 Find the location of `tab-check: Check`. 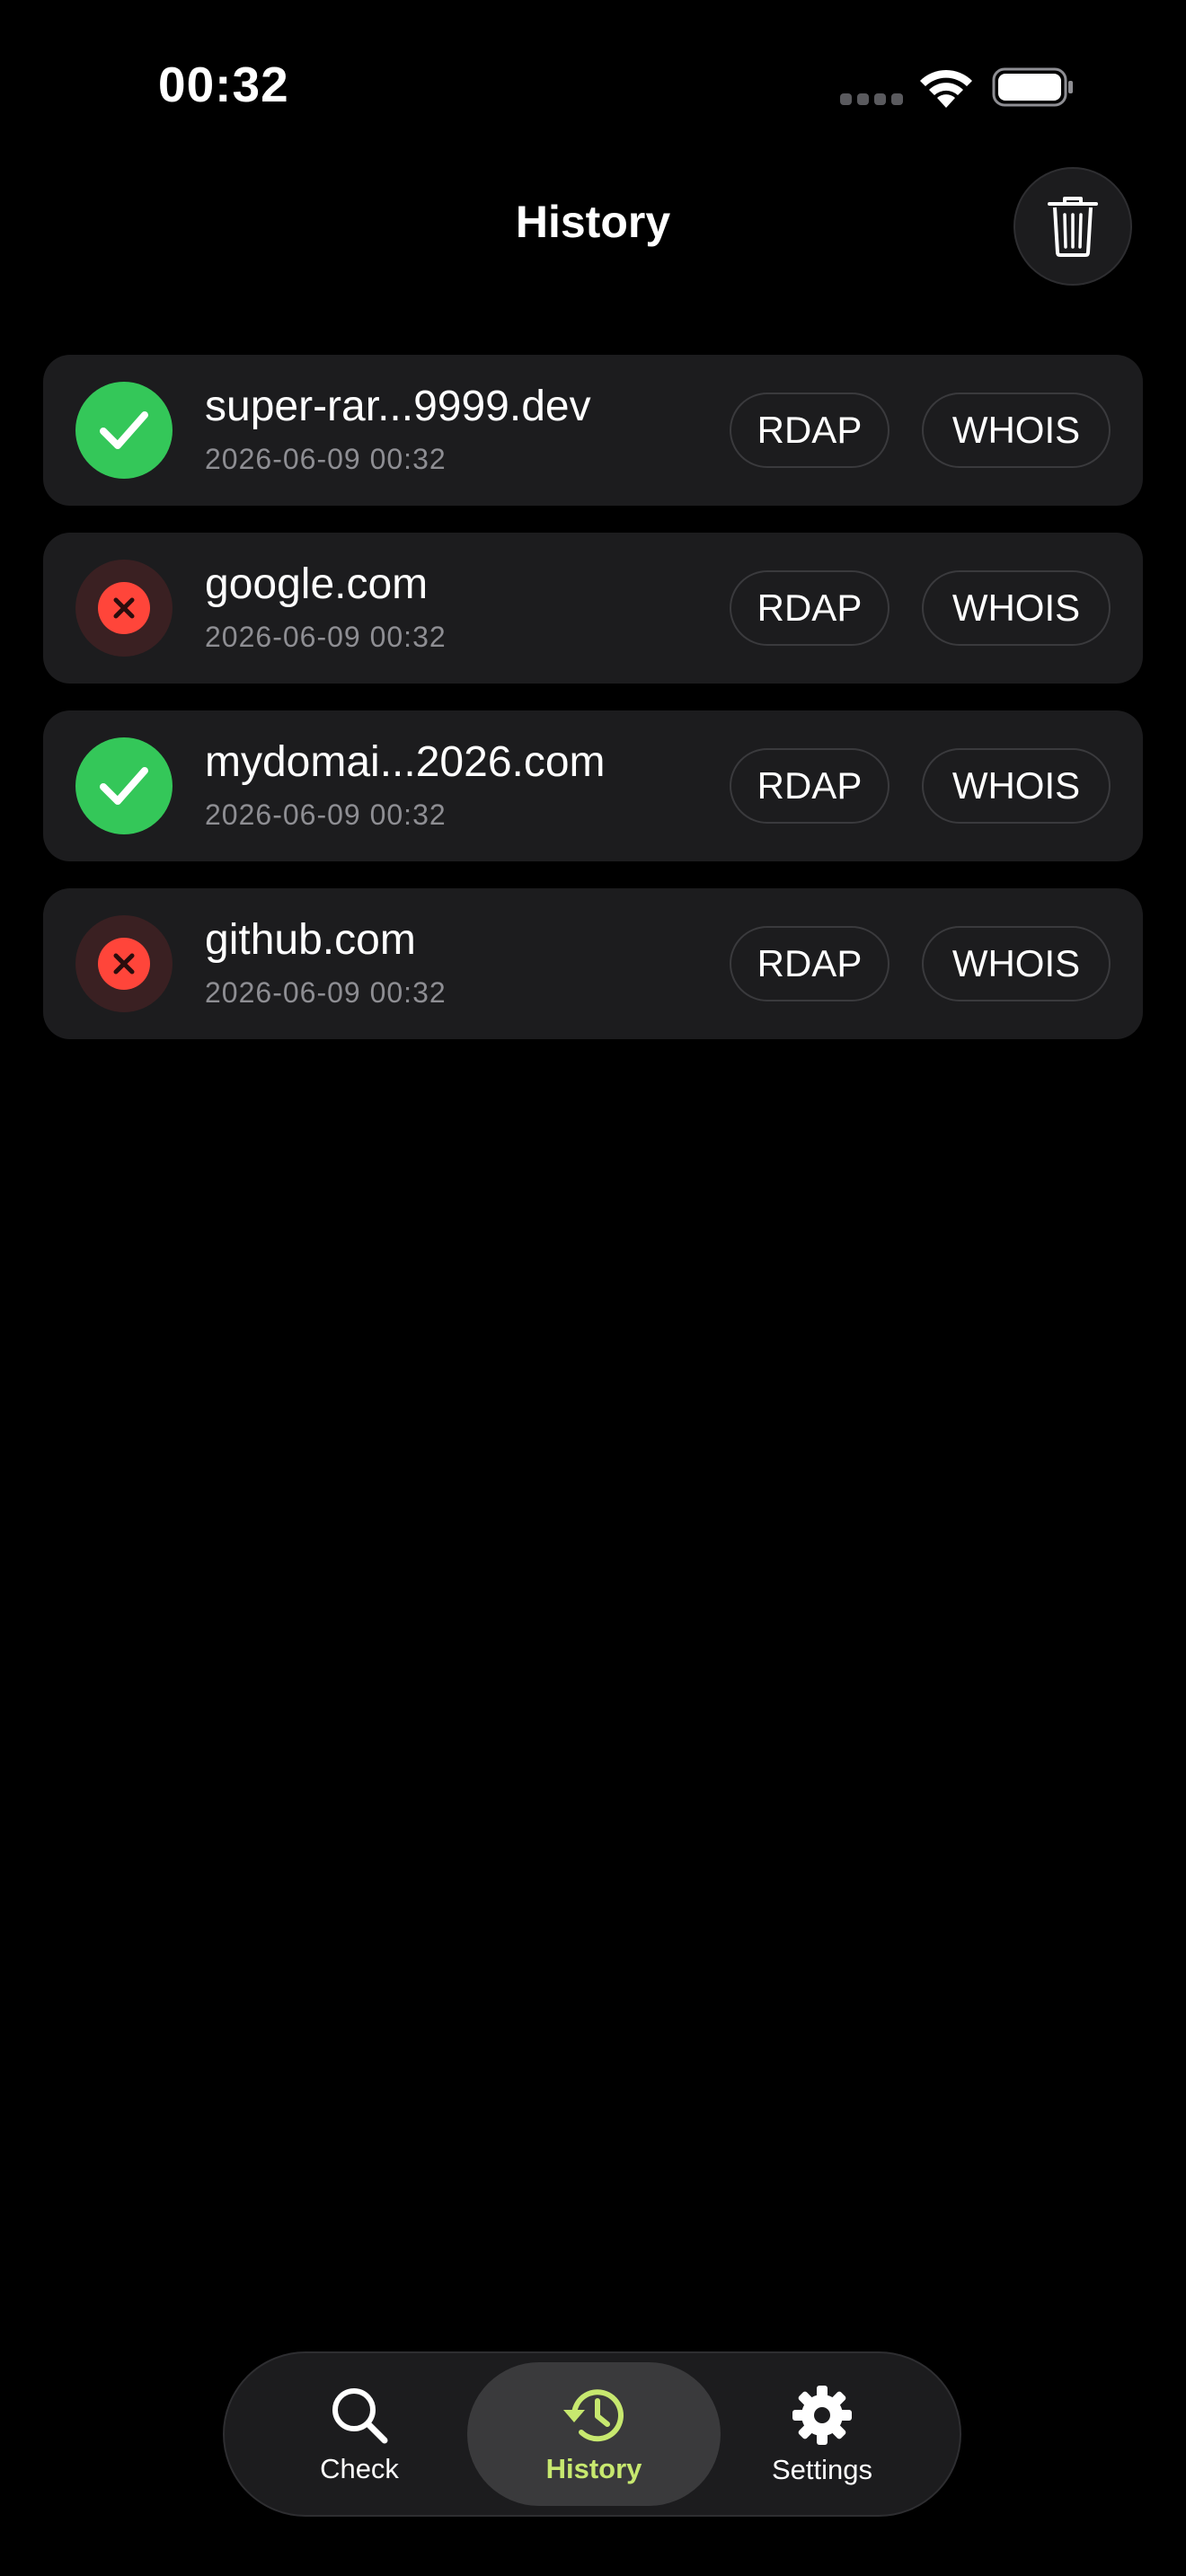

tab-check: Check is located at coordinates (359, 2434).